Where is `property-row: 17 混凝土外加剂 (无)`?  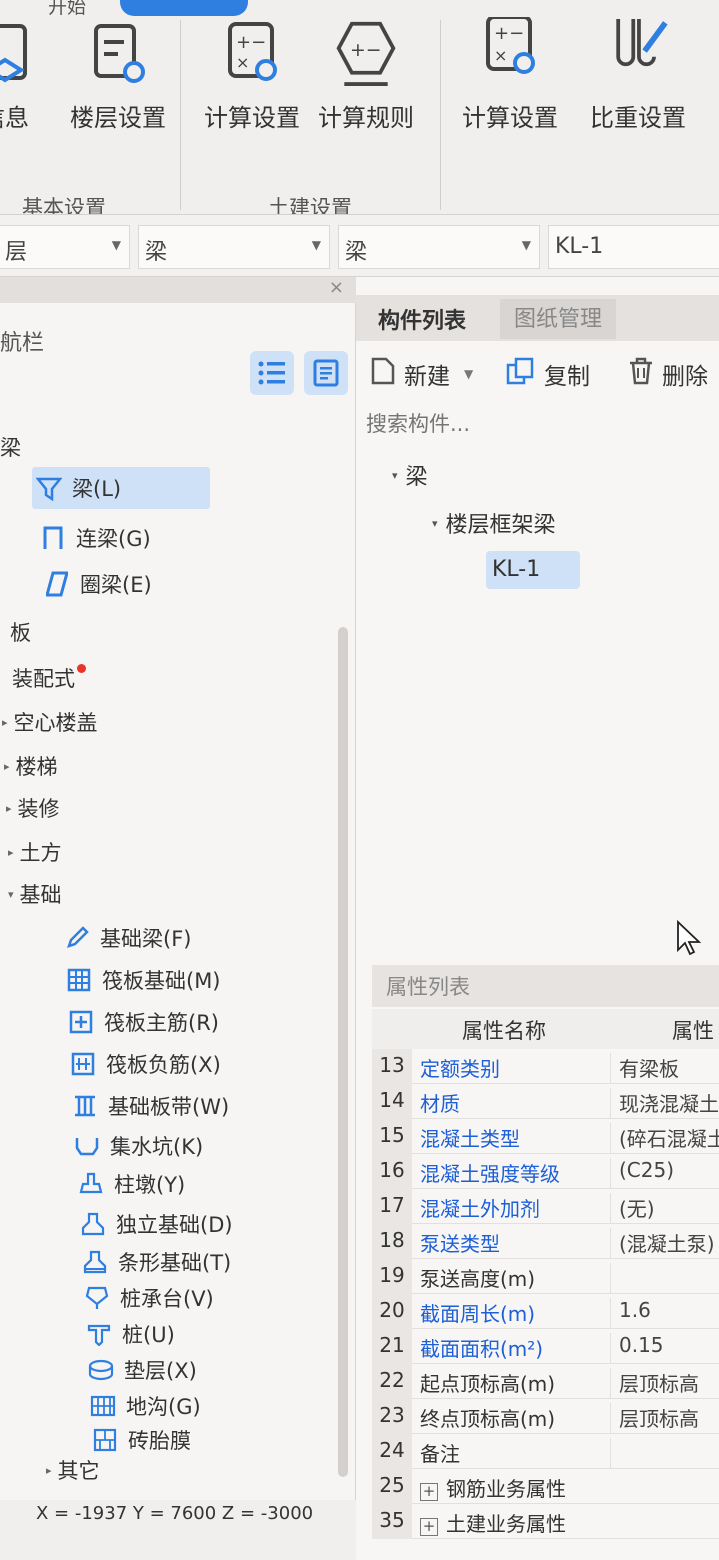 property-row: 17 混凝土外加剂 (无) is located at coordinates (545, 1206).